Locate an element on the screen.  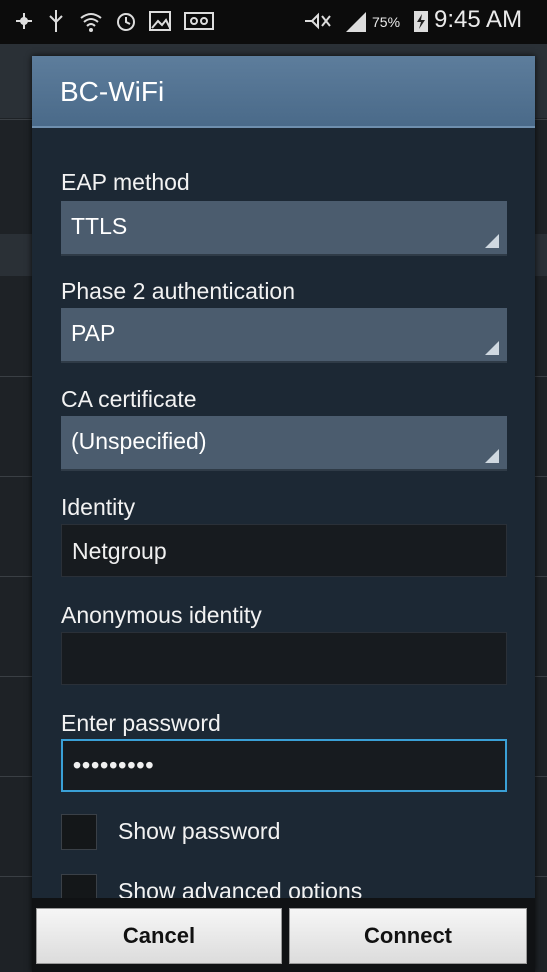
mute-icon is located at coordinates (318, 21).